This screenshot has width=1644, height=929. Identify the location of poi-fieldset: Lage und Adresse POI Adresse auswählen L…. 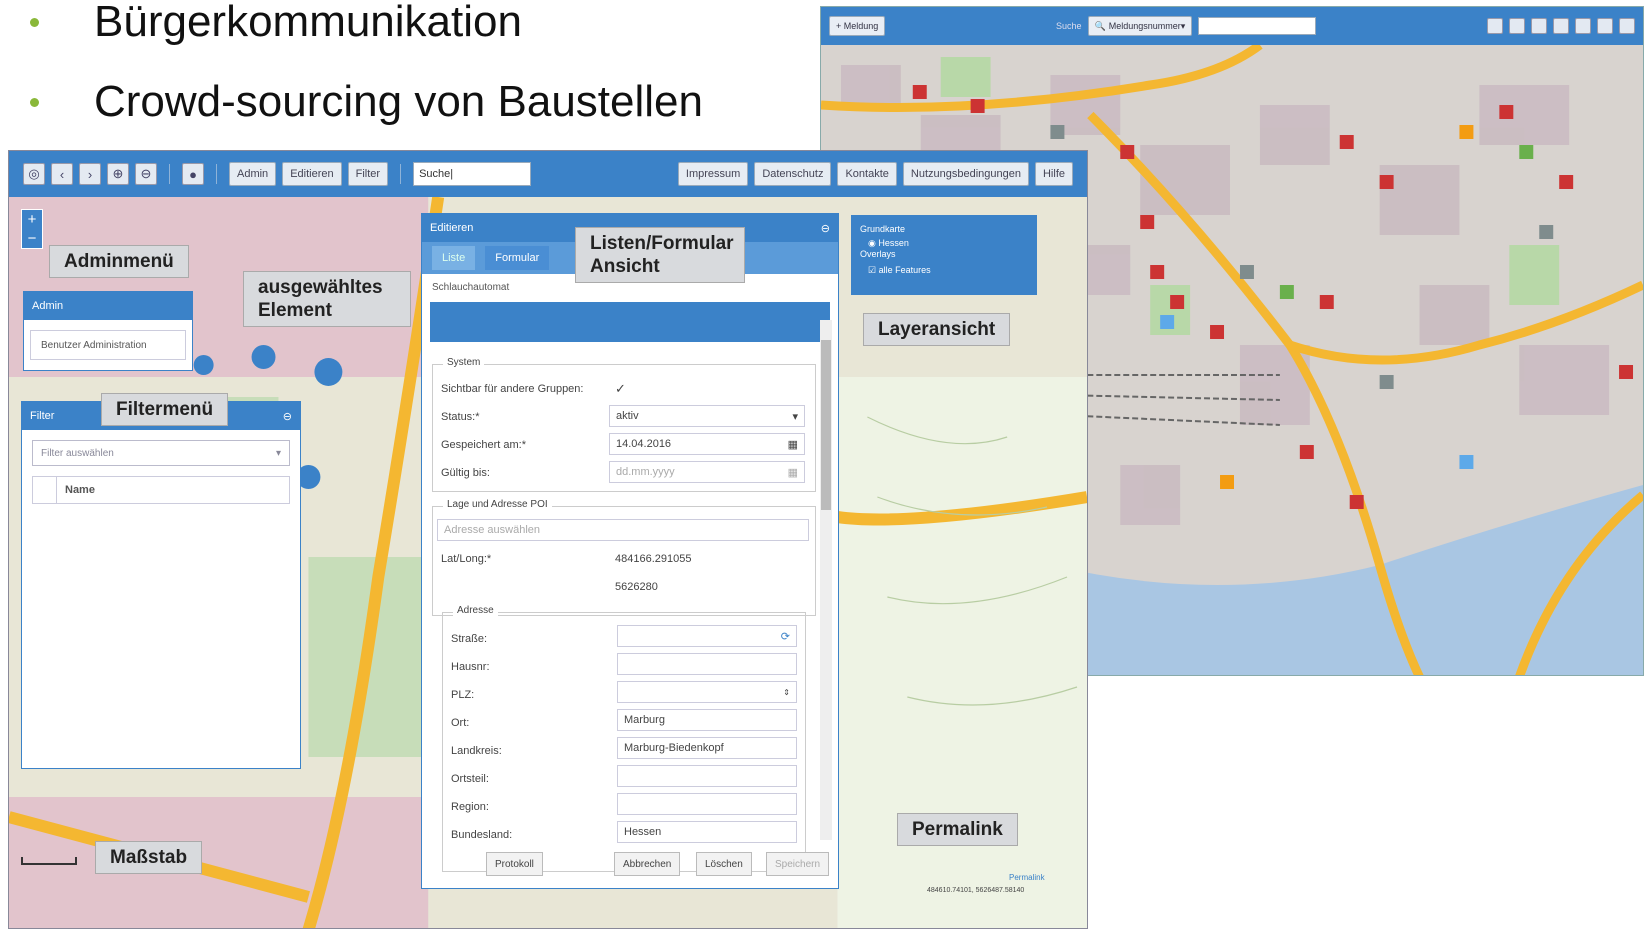
(624, 557).